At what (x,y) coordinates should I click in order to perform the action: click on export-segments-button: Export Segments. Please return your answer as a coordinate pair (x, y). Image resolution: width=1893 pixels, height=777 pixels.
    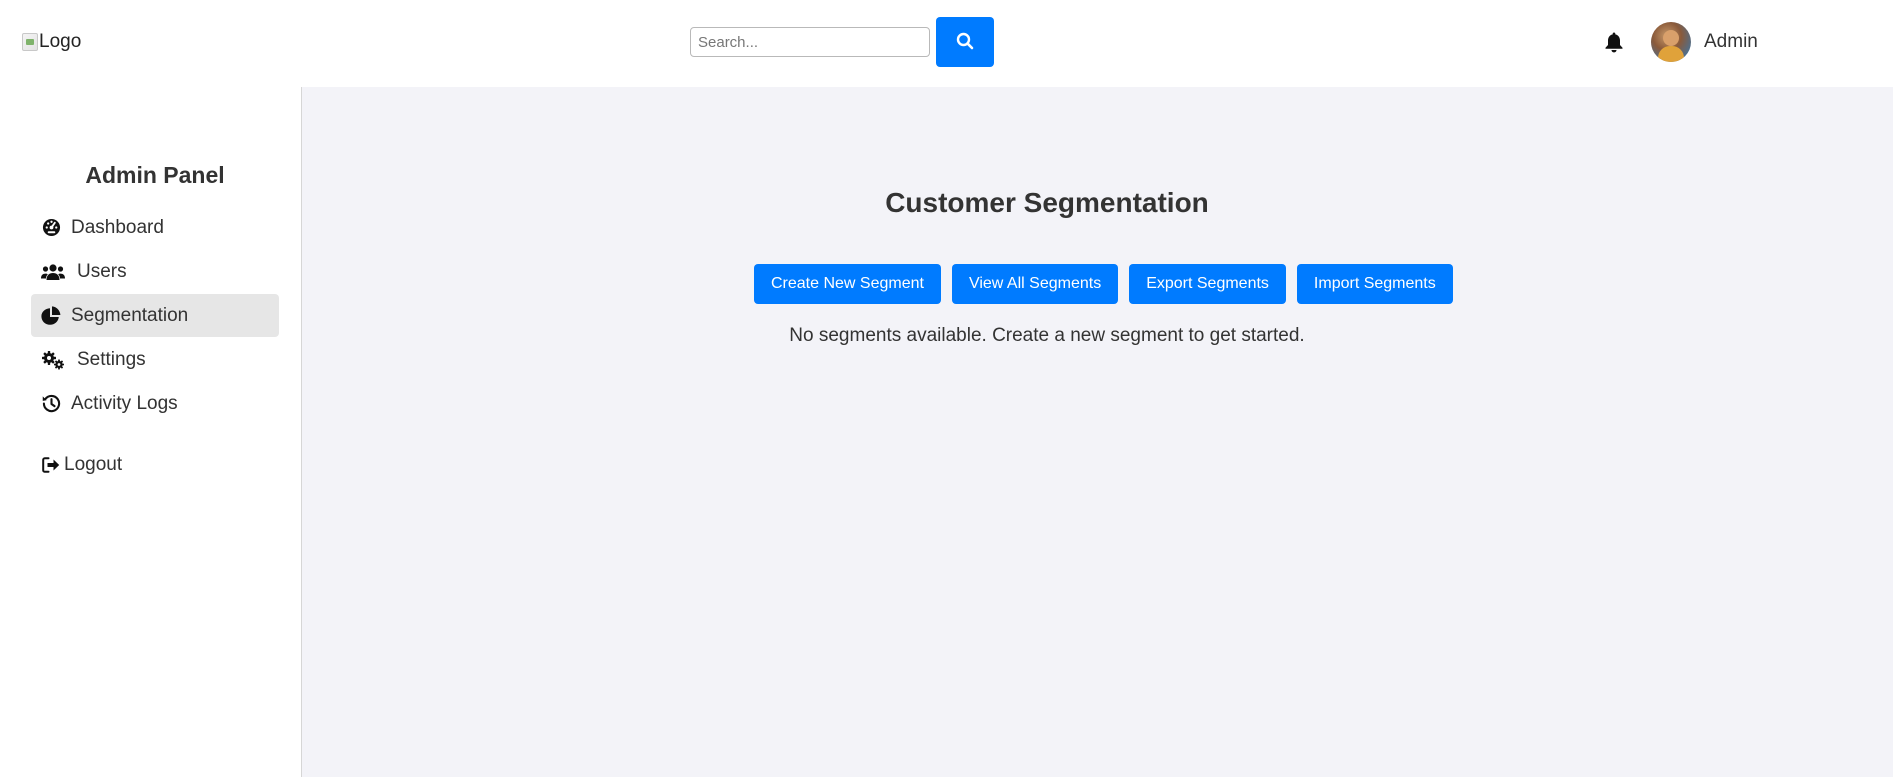
    Looking at the image, I should click on (1207, 284).